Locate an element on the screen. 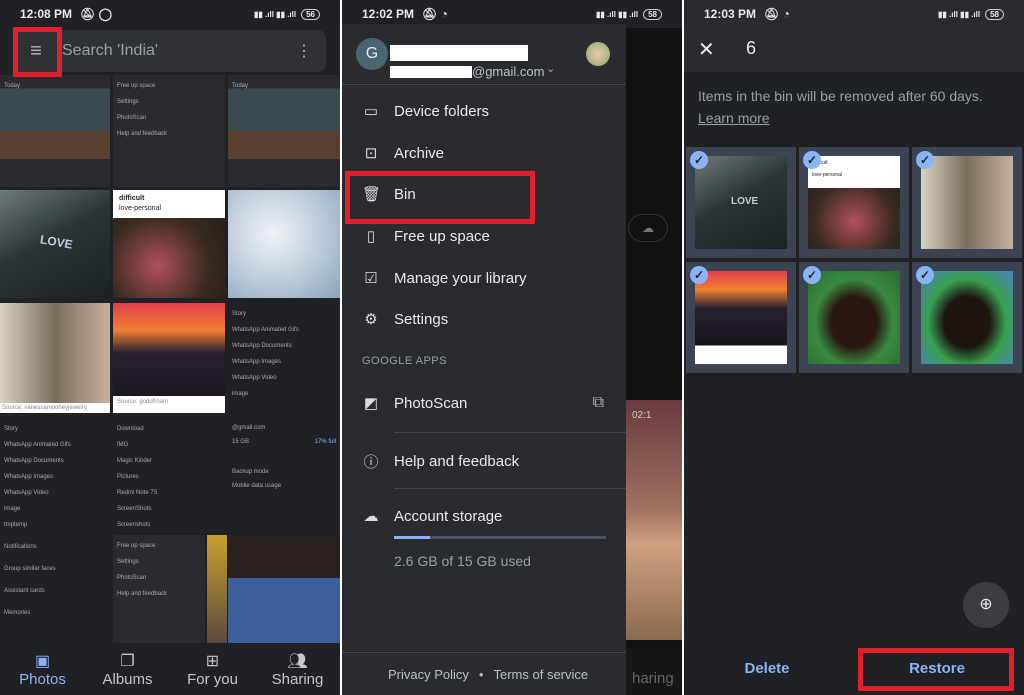 Image resolution: width=1024 pixels, height=695 pixels. bin-item: ✓ LOVE is located at coordinates (741, 202).